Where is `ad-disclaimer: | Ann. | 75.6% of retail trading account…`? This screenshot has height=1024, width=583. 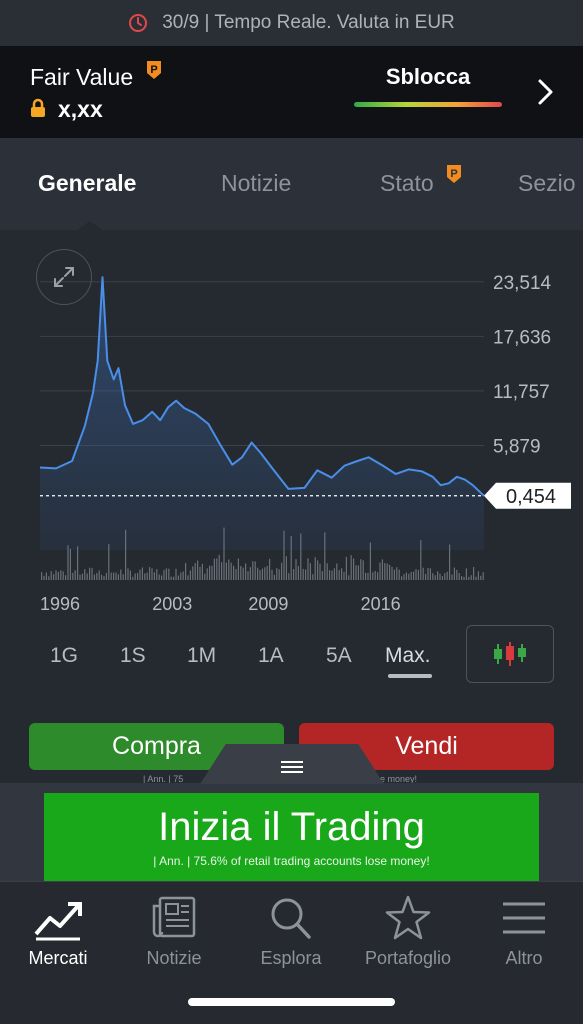
ad-disclaimer: | Ann. | 75.6% of retail trading account… is located at coordinates (291, 861).